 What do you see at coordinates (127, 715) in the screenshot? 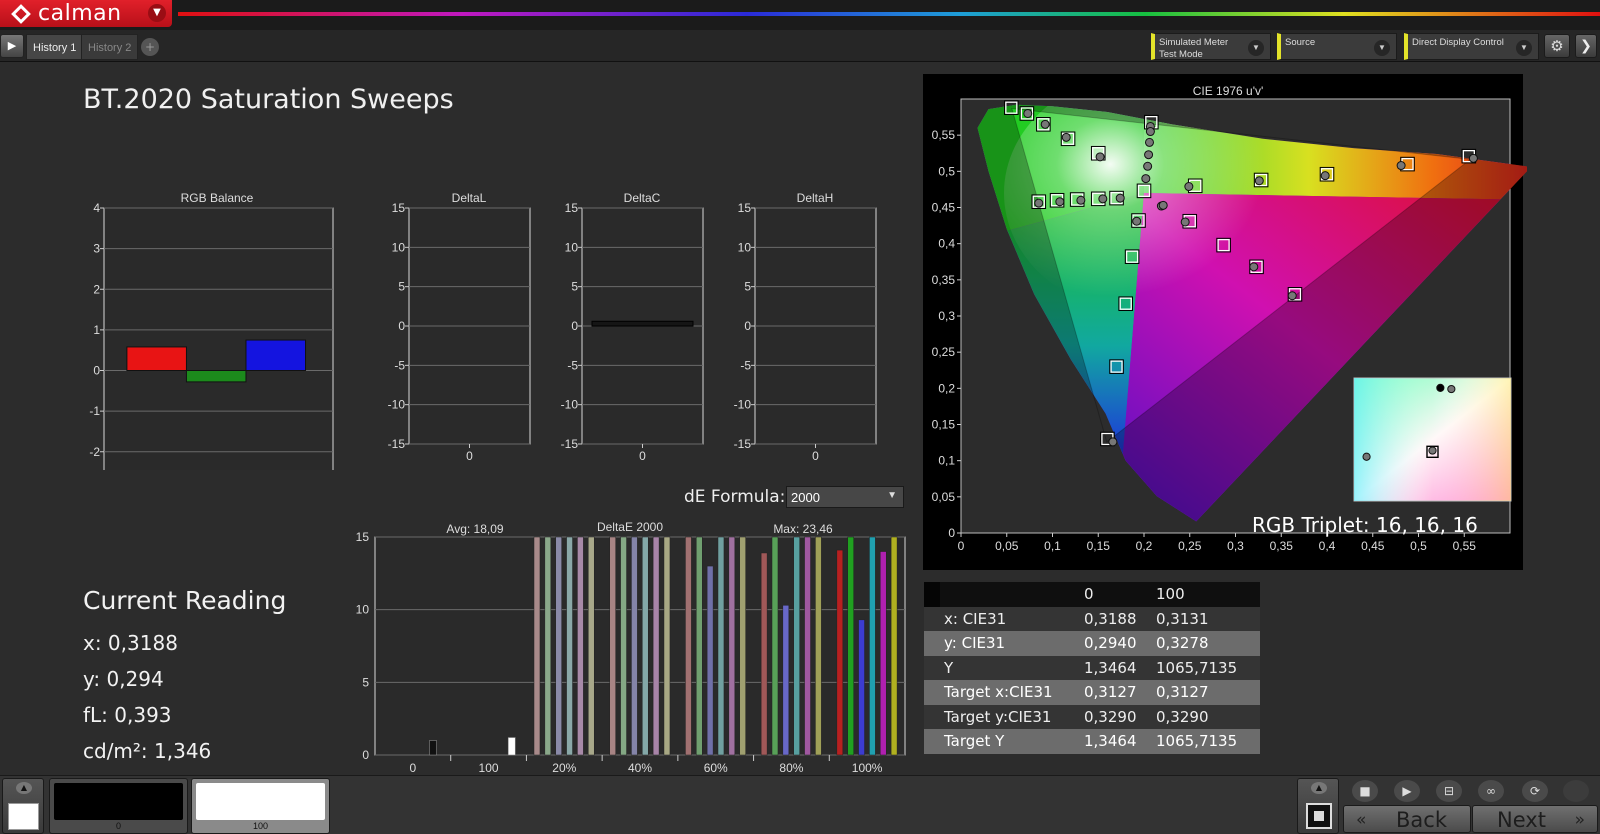
I see `reading-fl: fL: 0,393` at bounding box center [127, 715].